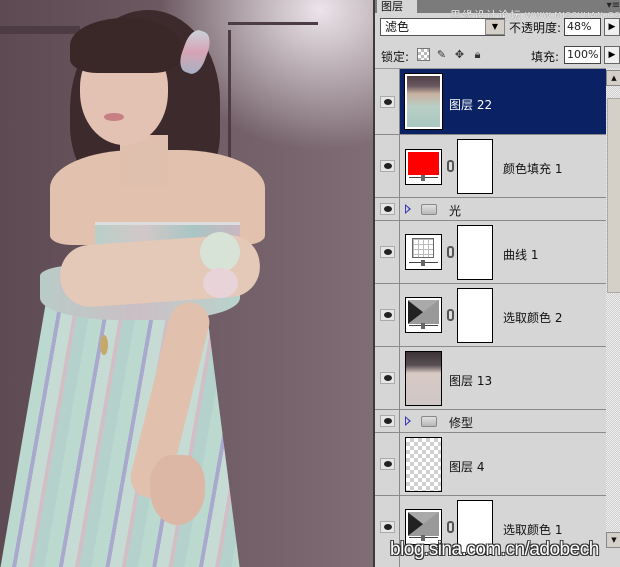  What do you see at coordinates (613, 78) in the screenshot?
I see `scroll-up-icon: ▲` at bounding box center [613, 78].